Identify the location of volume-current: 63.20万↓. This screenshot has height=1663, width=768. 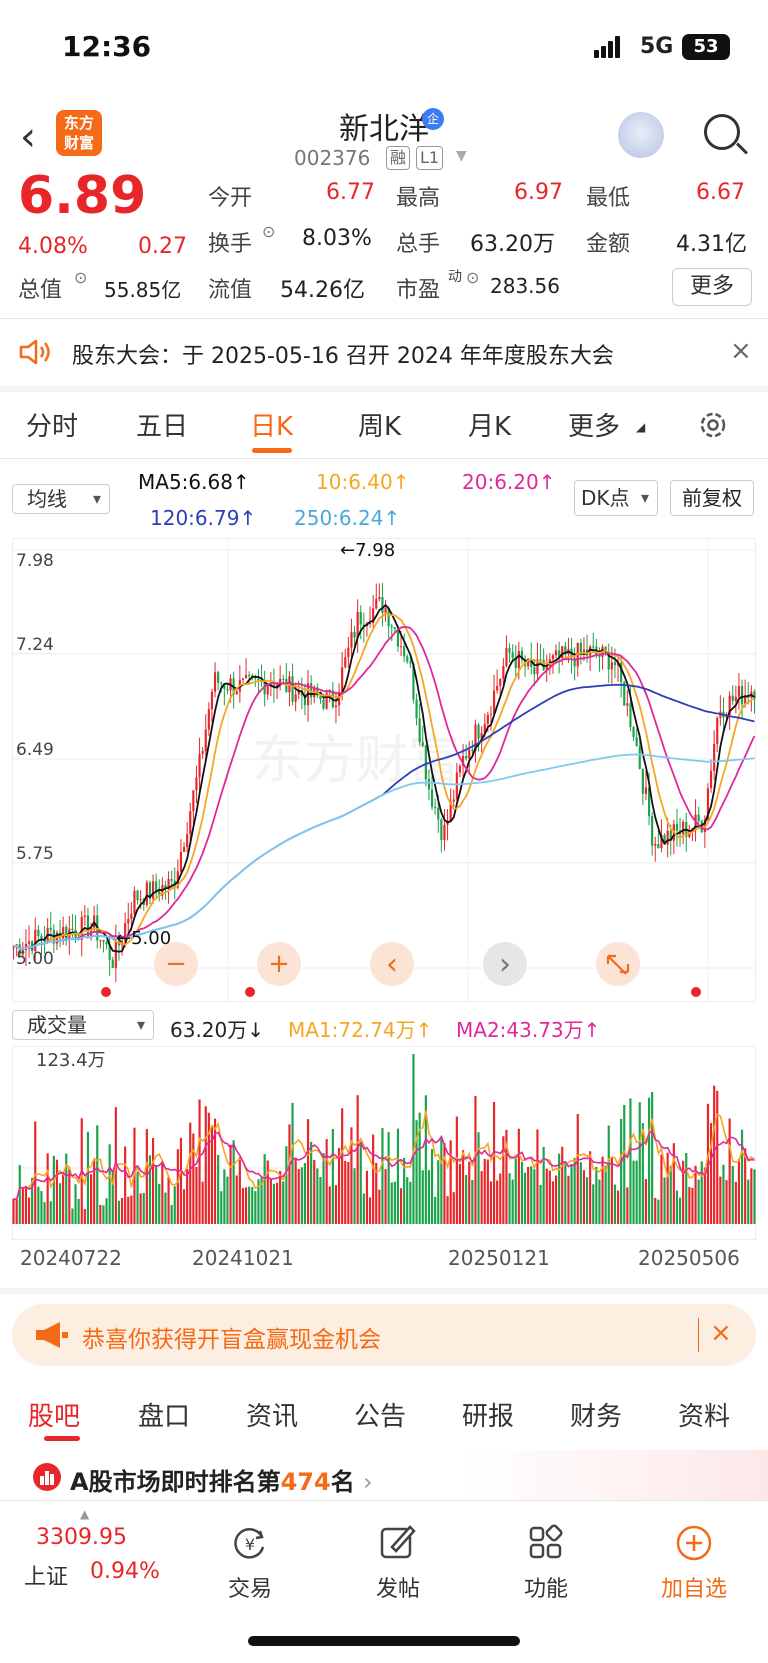
(217, 1030).